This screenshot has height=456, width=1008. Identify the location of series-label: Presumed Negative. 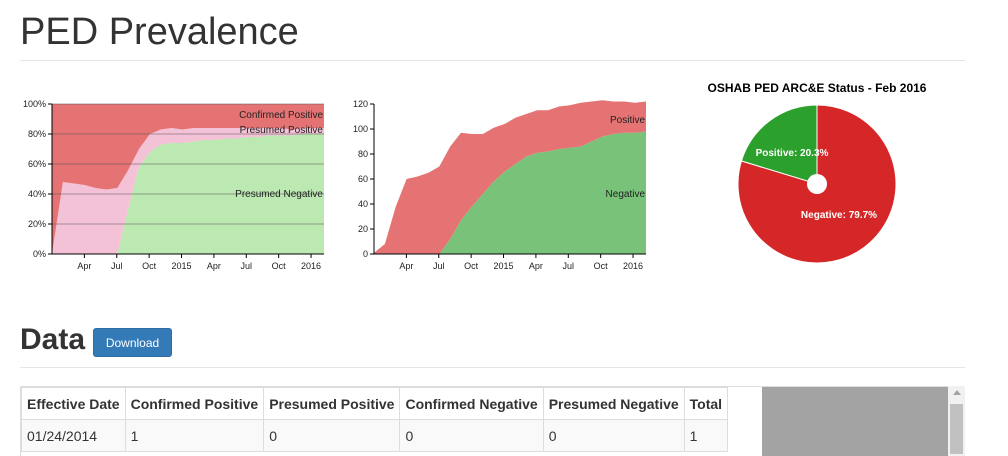
(279, 194).